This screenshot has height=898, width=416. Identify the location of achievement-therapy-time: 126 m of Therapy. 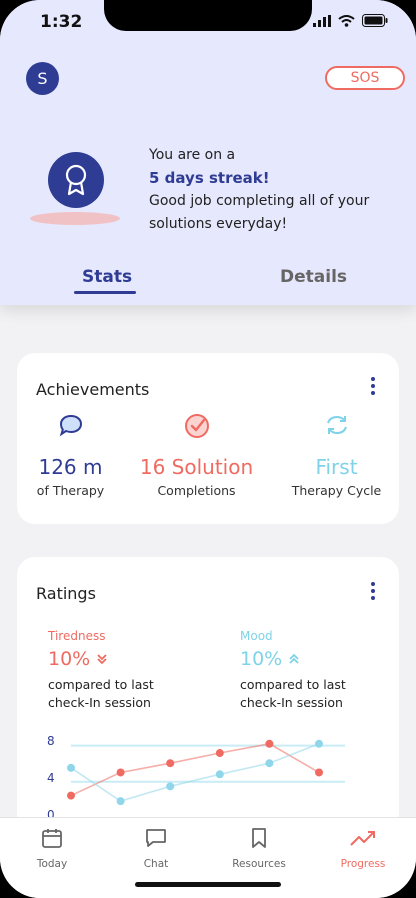
(70, 455).